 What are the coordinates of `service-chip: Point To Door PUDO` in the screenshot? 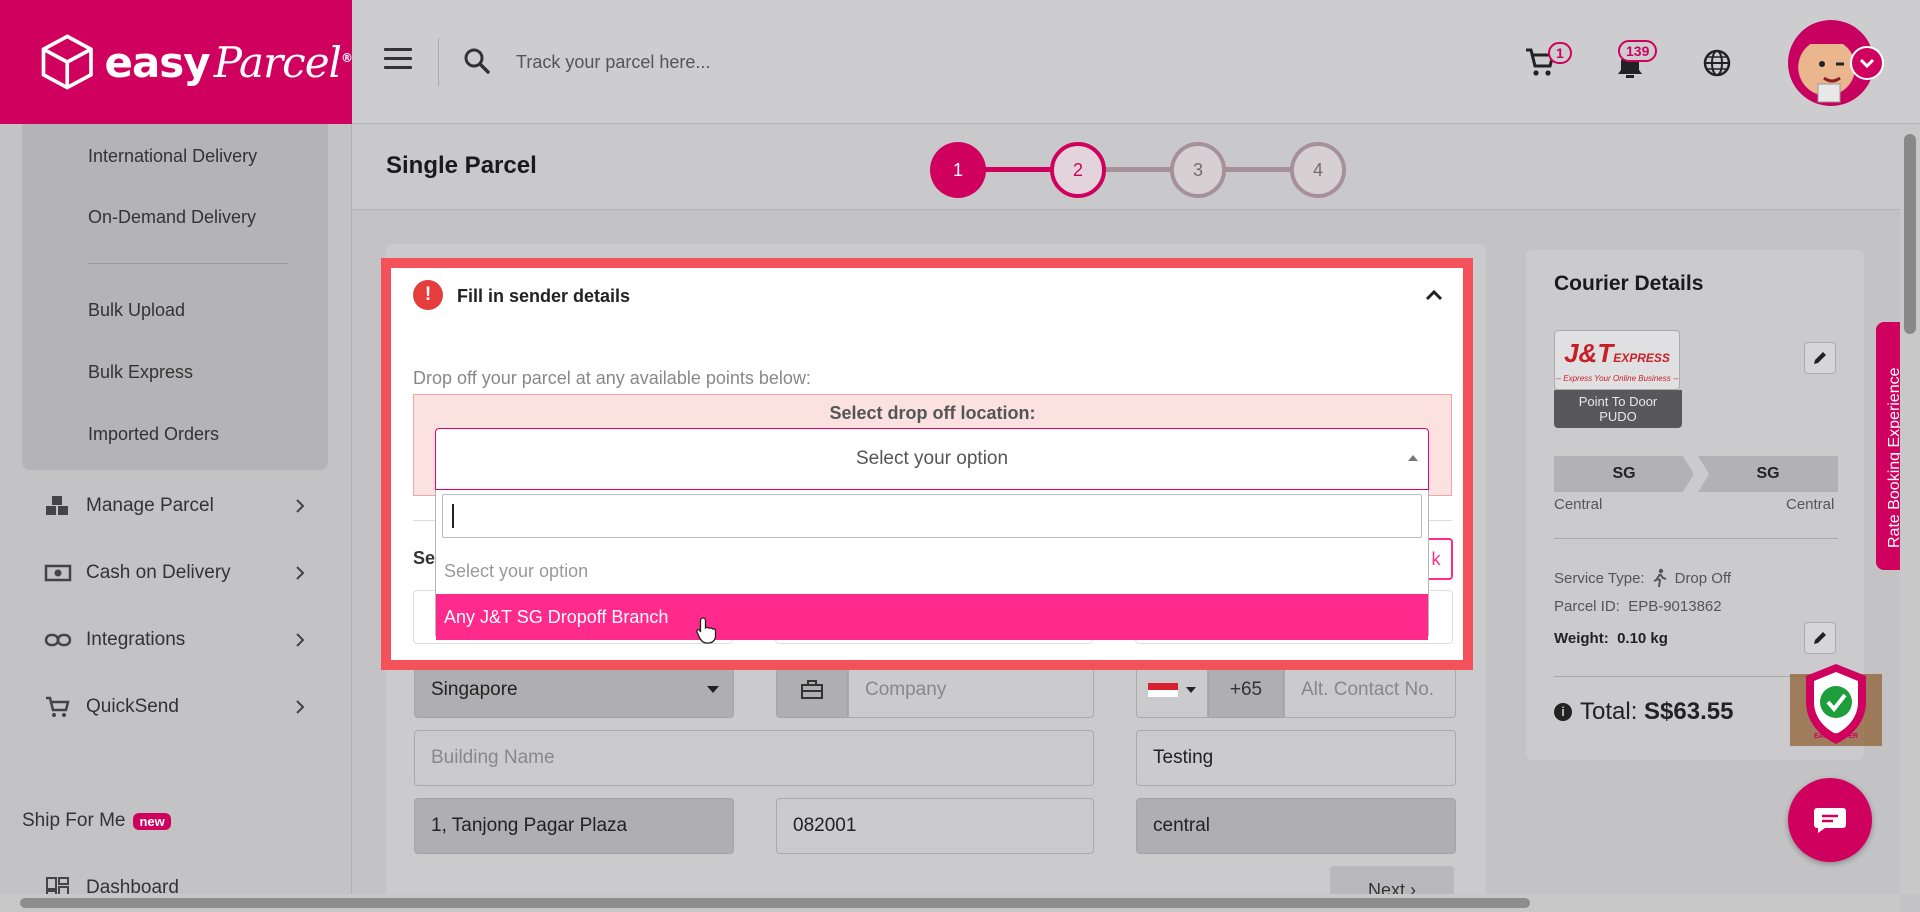 It's located at (1618, 409).